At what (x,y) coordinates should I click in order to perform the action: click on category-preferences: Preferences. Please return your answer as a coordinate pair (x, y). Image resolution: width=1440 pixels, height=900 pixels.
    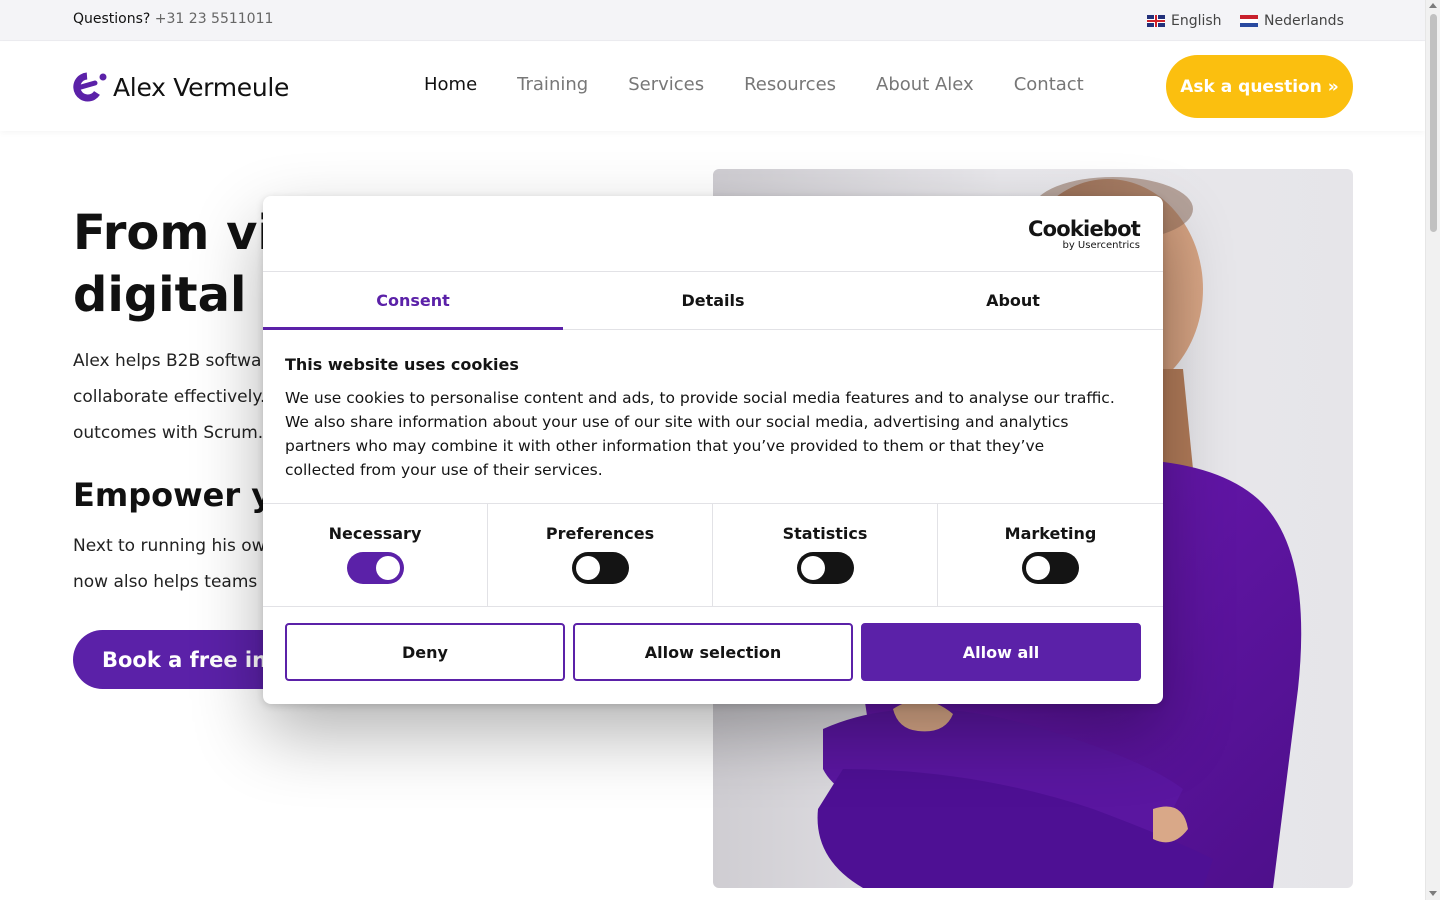
    Looking at the image, I should click on (600, 555).